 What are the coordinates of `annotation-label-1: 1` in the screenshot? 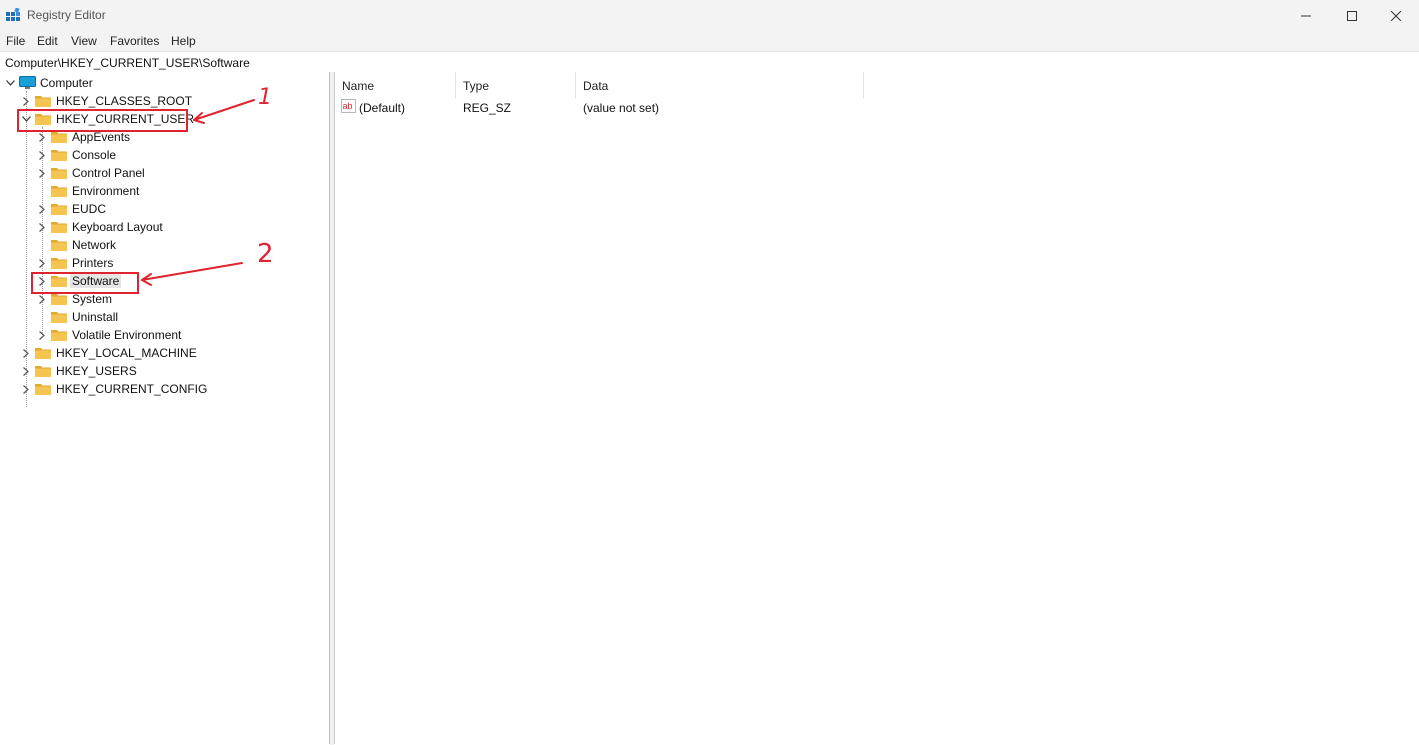 It's located at (265, 97).